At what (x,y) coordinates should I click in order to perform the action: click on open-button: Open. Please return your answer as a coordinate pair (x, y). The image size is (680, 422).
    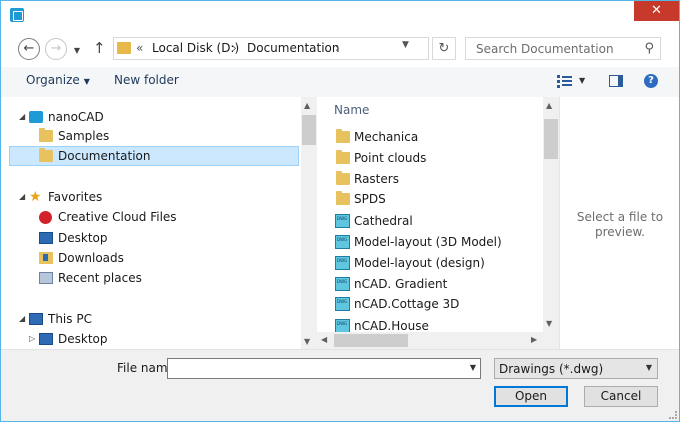
    Looking at the image, I should click on (531, 396).